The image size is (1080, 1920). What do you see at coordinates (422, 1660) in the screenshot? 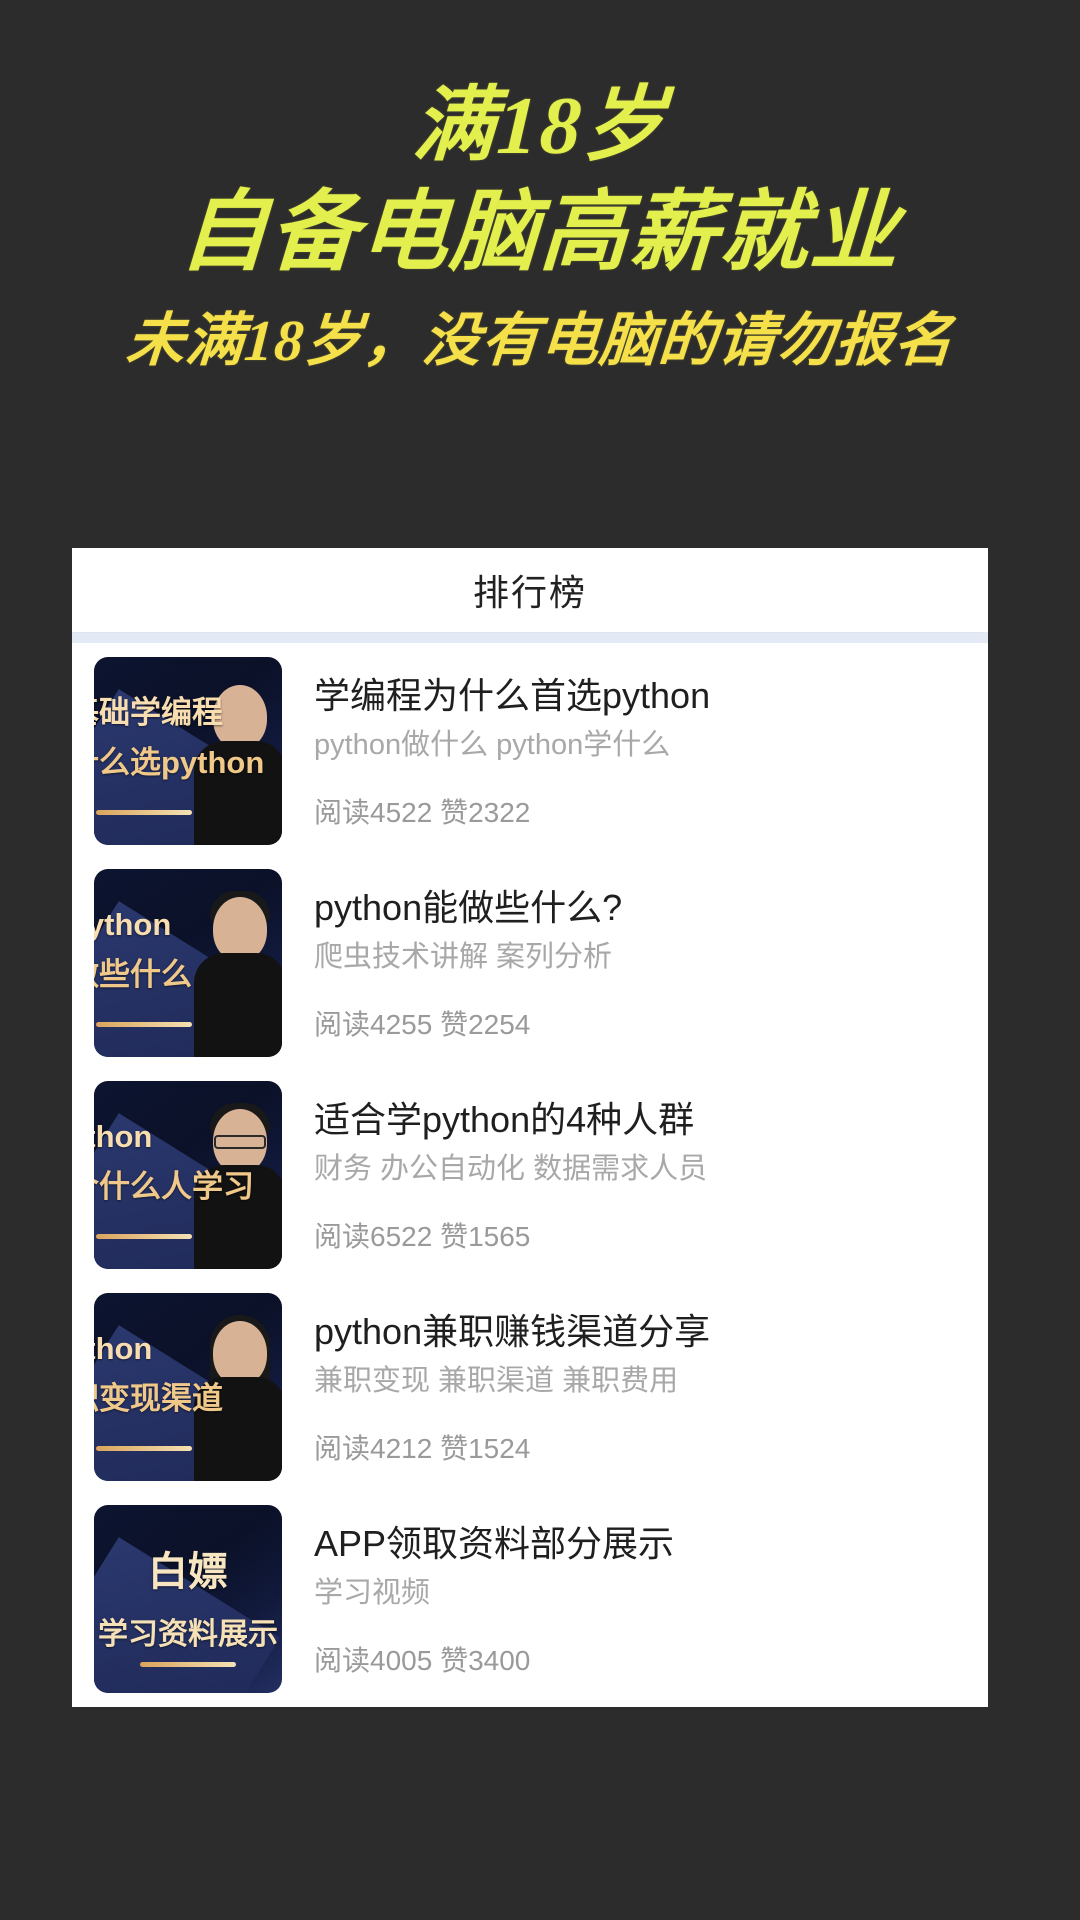
I see `list-item-stats: 阅读4005 赞3400` at bounding box center [422, 1660].